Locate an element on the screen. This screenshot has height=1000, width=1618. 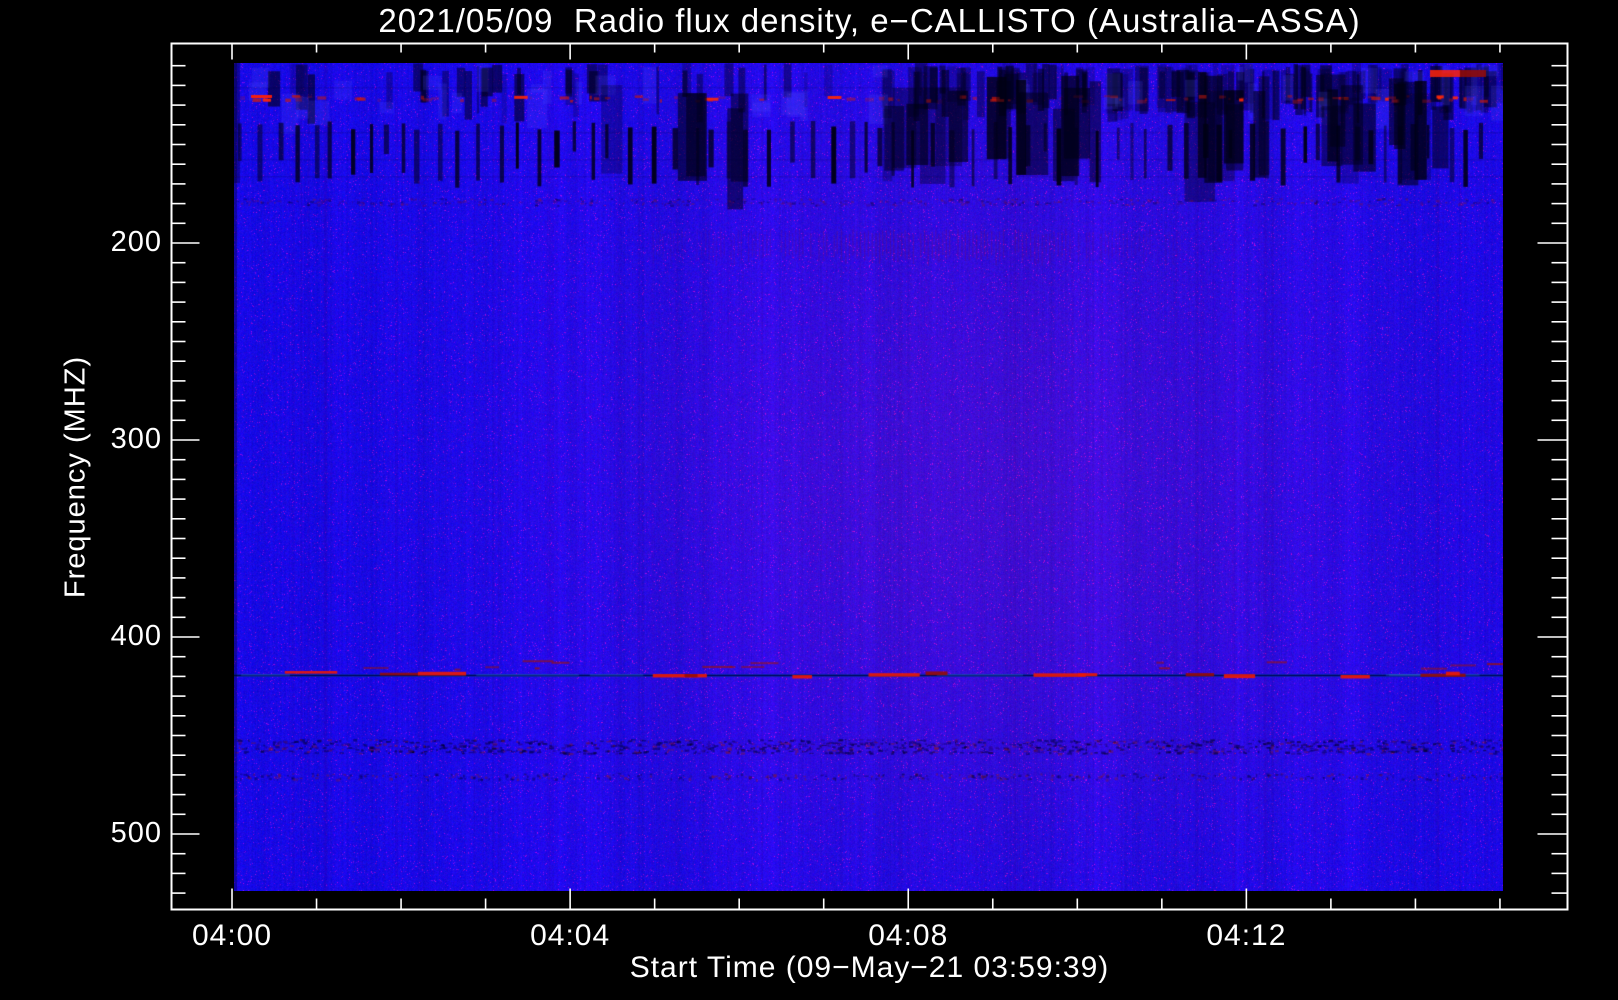
x-tick-label: 04:00 is located at coordinates (232, 935).